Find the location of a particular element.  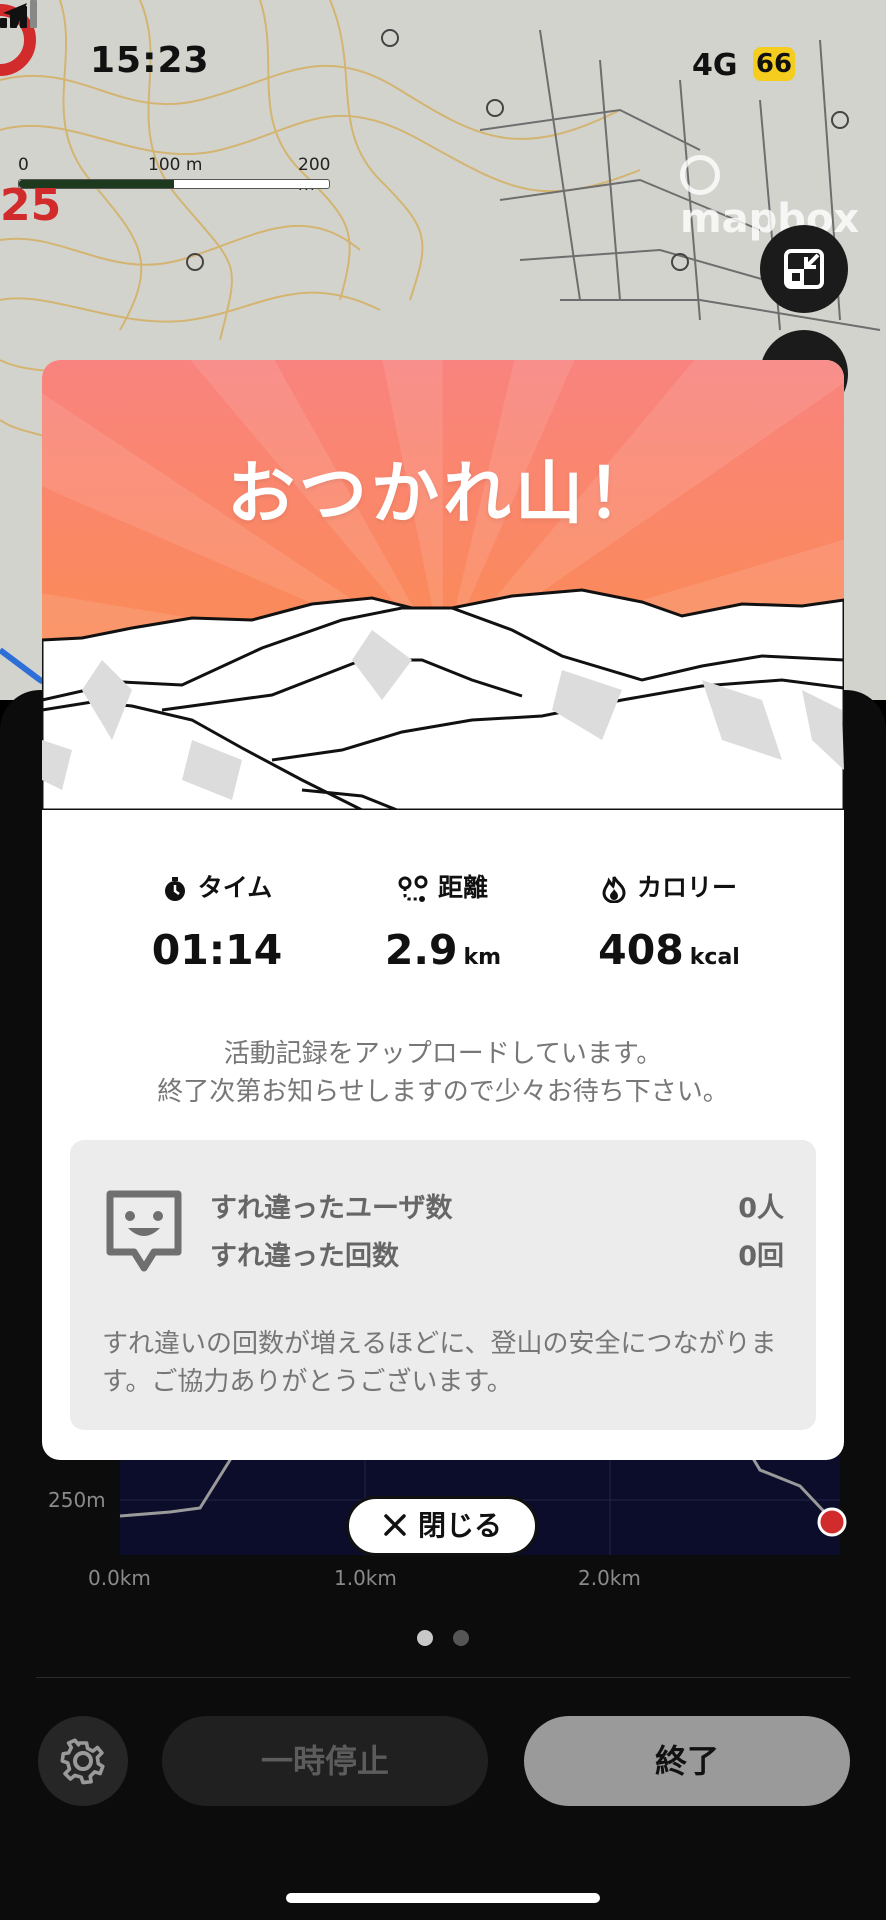

page-indicator is located at coordinates (443, 1640).